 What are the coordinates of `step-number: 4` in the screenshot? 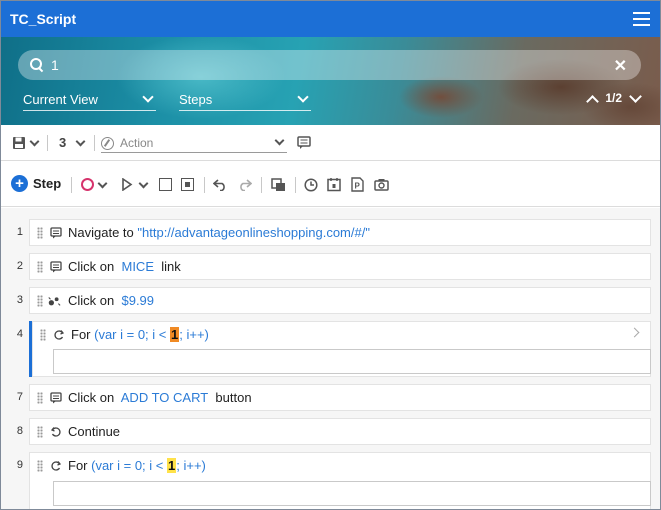 It's located at (19, 334).